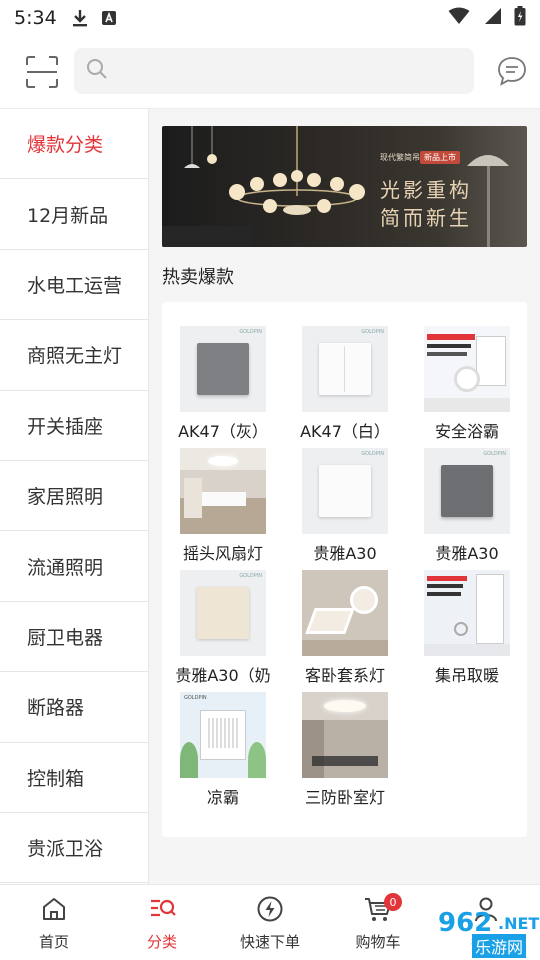 This screenshot has width=540, height=960. Describe the element at coordinates (345, 431) in the screenshot. I see `product-name: AK47（白）` at that location.